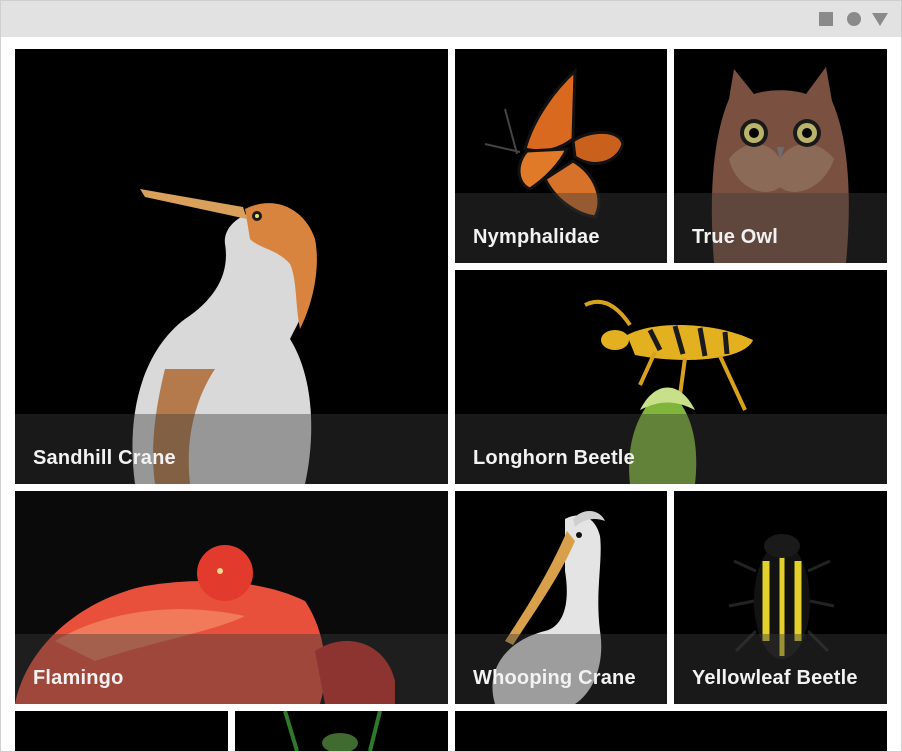 This screenshot has width=902, height=752. Describe the element at coordinates (231, 669) in the screenshot. I see `tile-caption: Flamingo` at that location.